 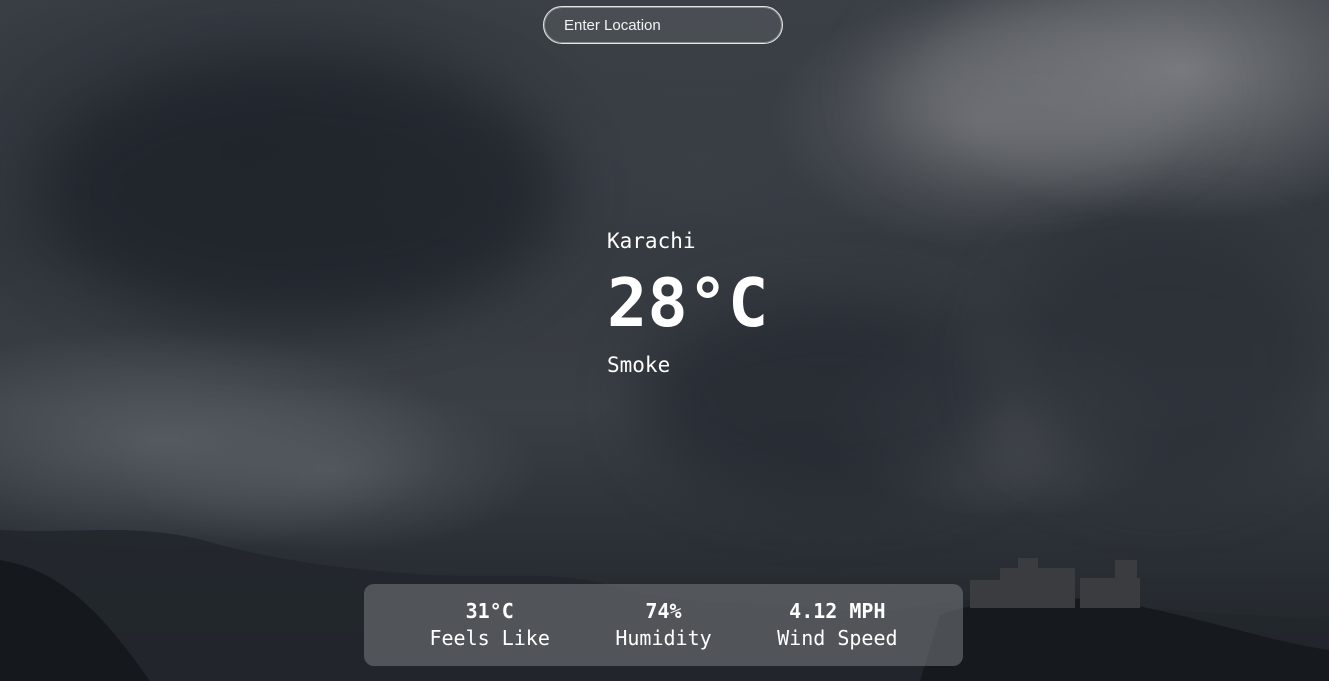 I want to click on feels-like-stat: 31°C Feels Like, so click(x=489, y=625).